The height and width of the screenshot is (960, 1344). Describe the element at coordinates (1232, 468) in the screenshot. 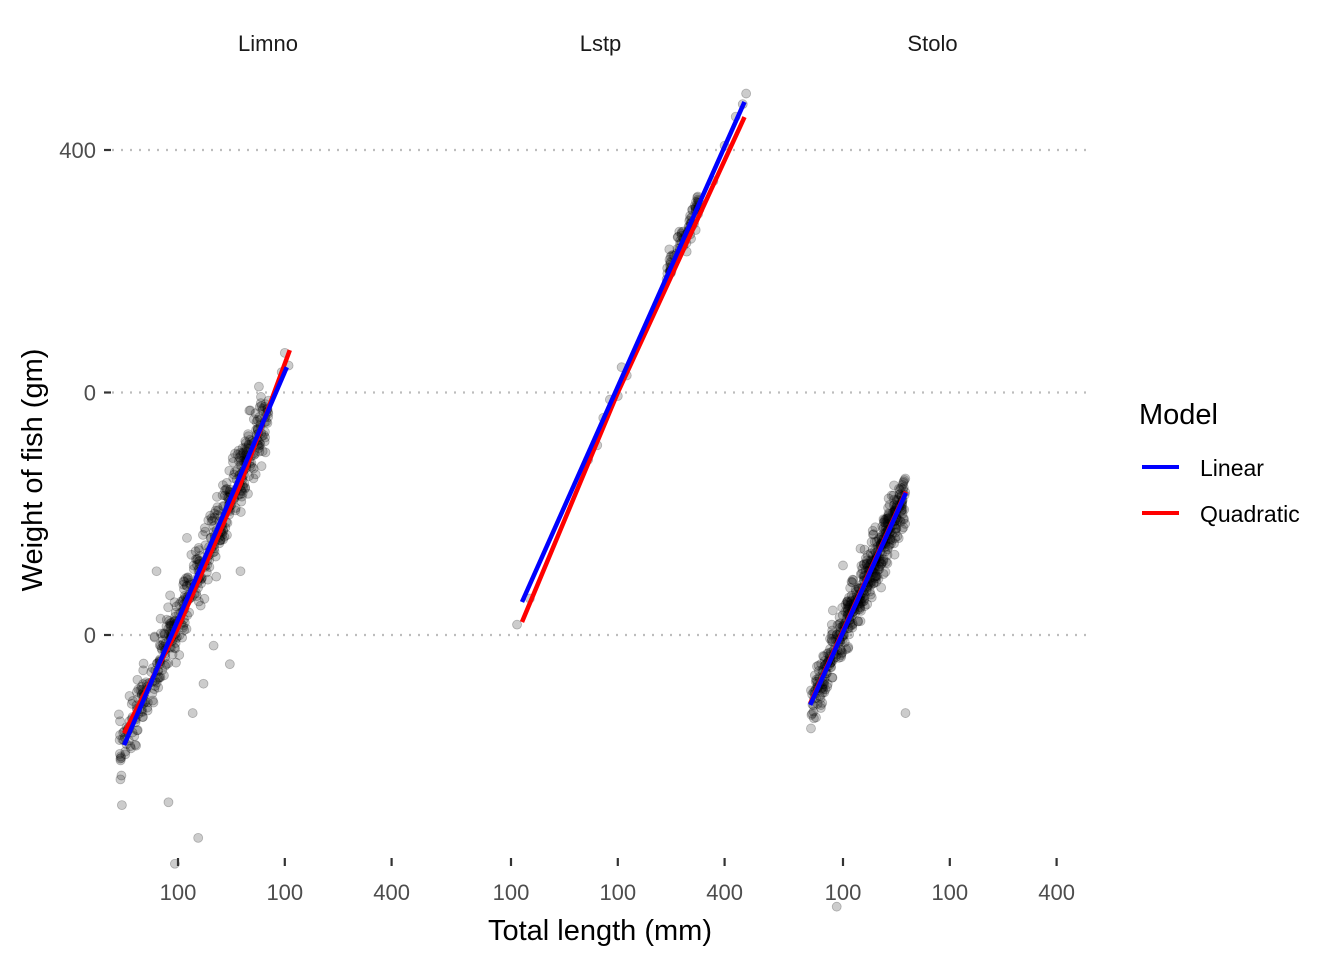

I see `legend-label-linear: Linear` at that location.